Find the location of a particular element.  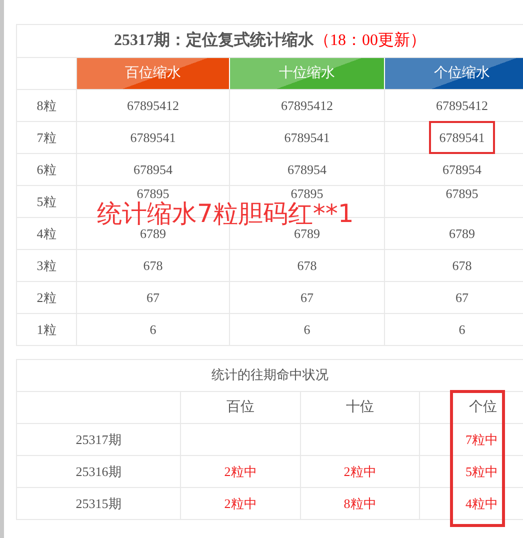

update-note: （18：00更新） is located at coordinates (370, 40).